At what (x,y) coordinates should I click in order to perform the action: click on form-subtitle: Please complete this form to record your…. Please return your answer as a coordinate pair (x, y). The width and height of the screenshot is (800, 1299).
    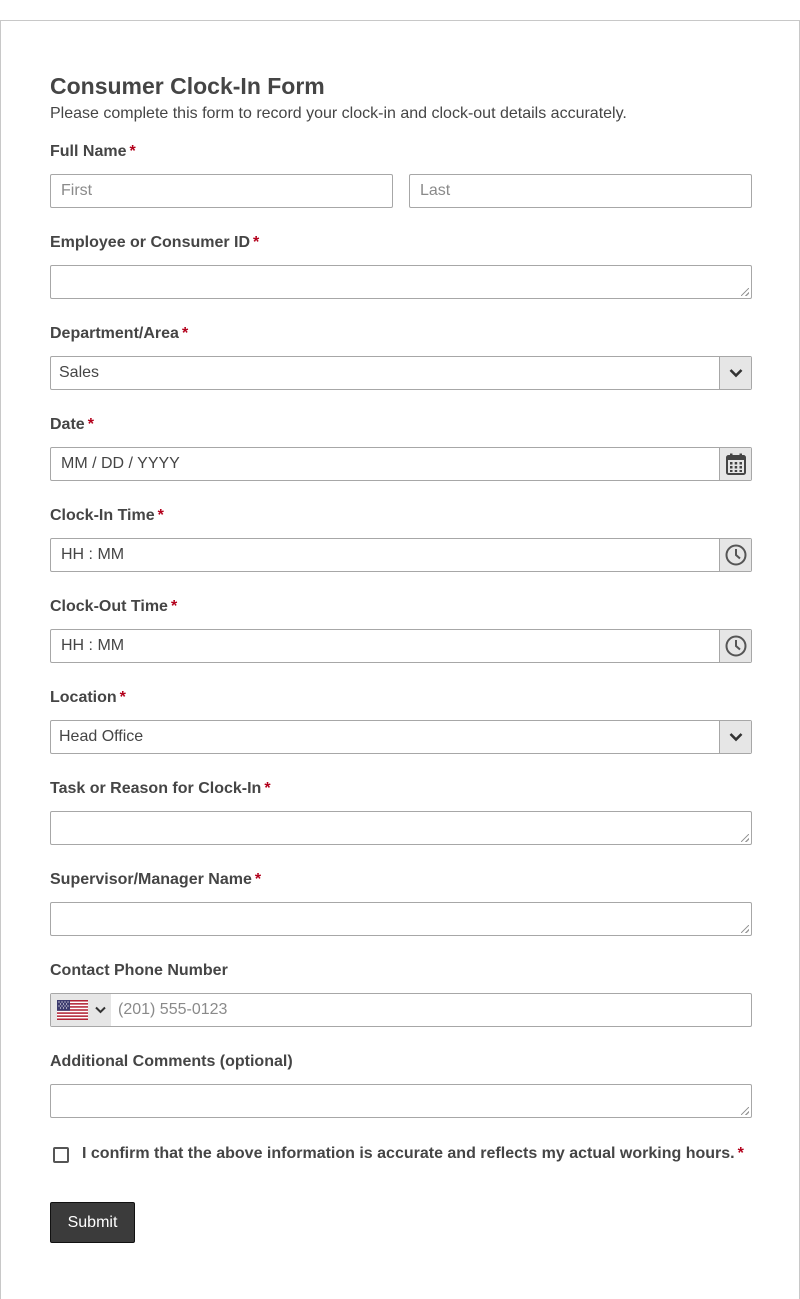
    Looking at the image, I should click on (338, 113).